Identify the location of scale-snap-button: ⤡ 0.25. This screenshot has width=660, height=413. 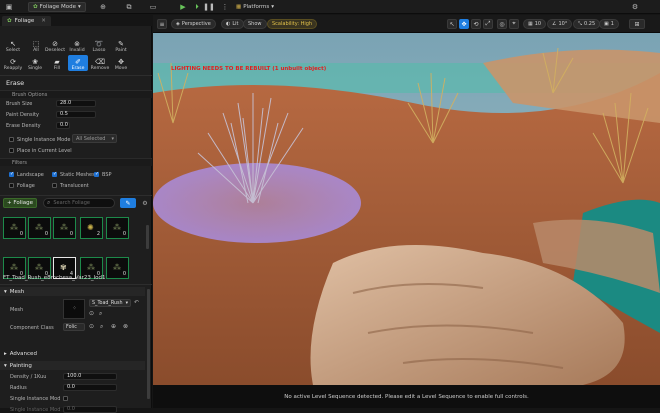
(587, 24).